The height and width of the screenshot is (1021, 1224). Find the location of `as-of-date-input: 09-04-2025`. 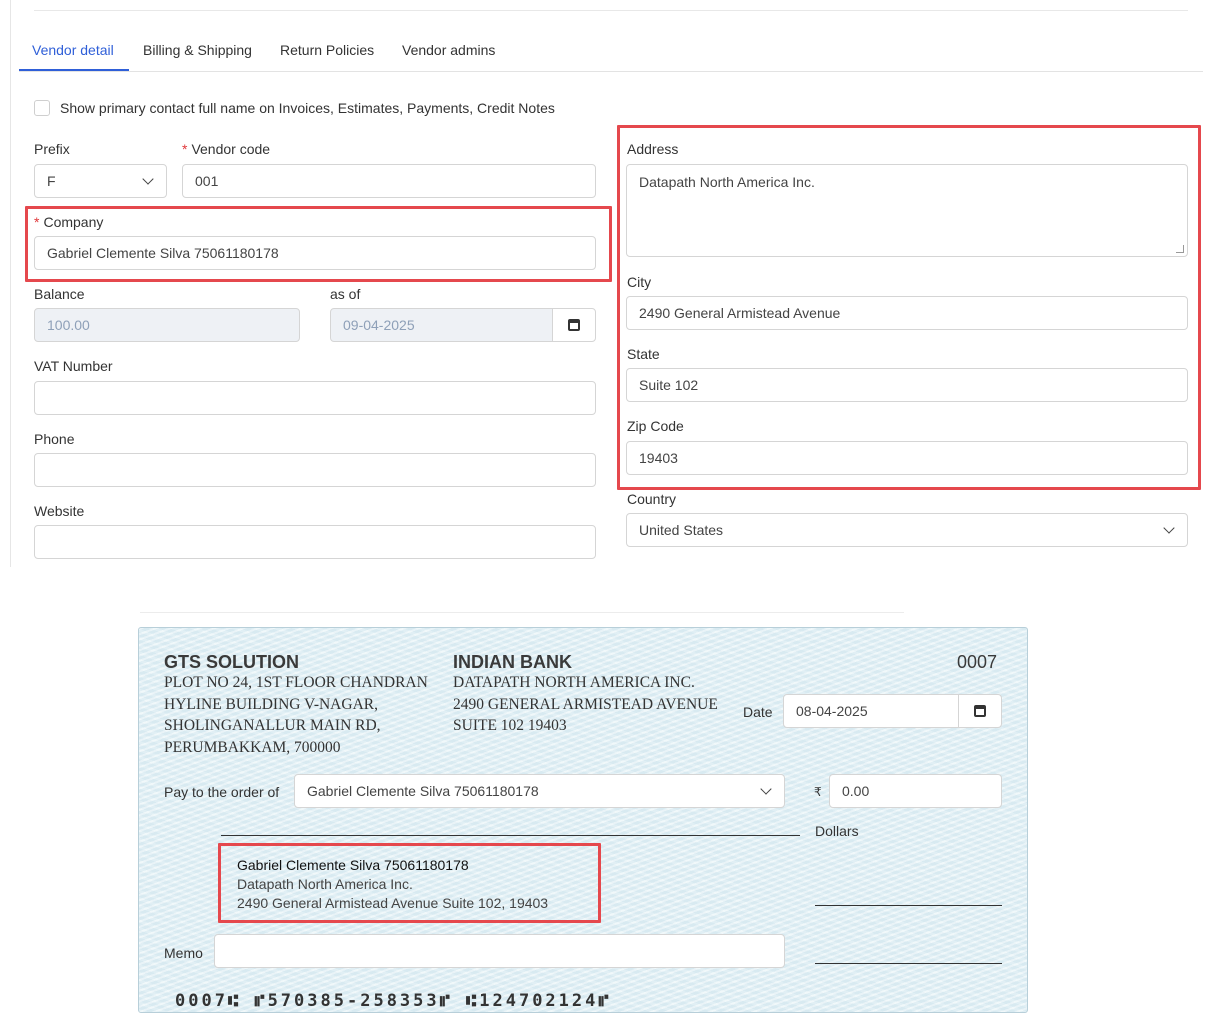

as-of-date-input: 09-04-2025 is located at coordinates (442, 325).